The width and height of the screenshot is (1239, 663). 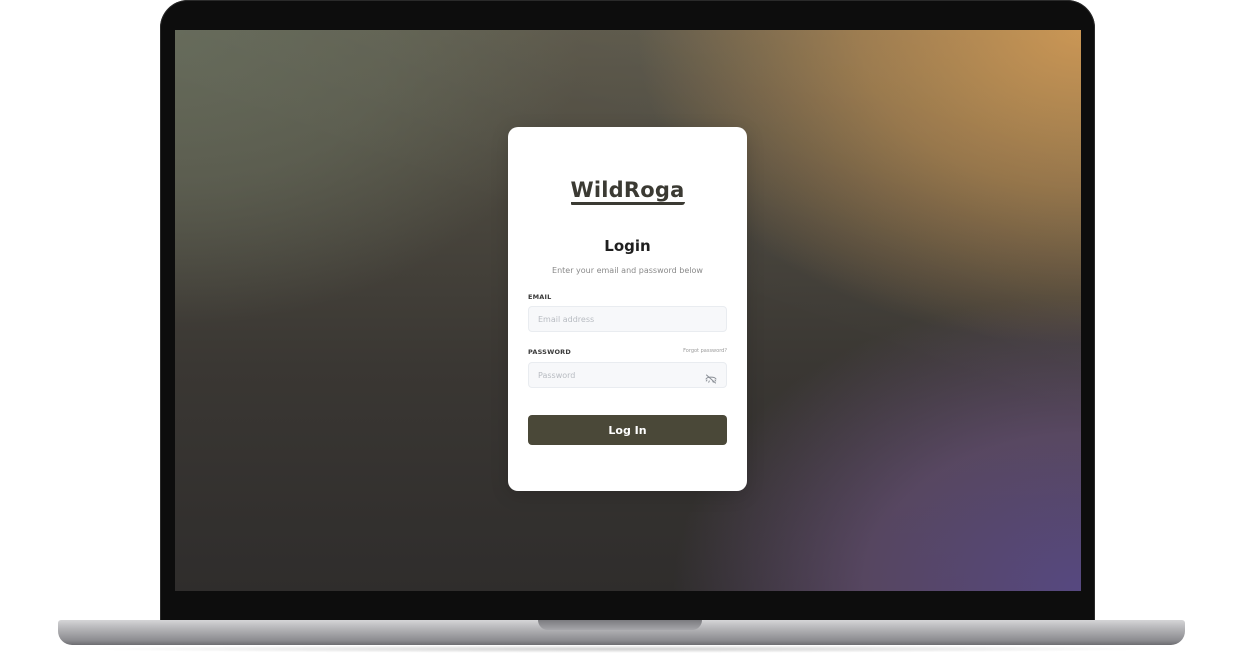 I want to click on page-title: Login, so click(x=627, y=246).